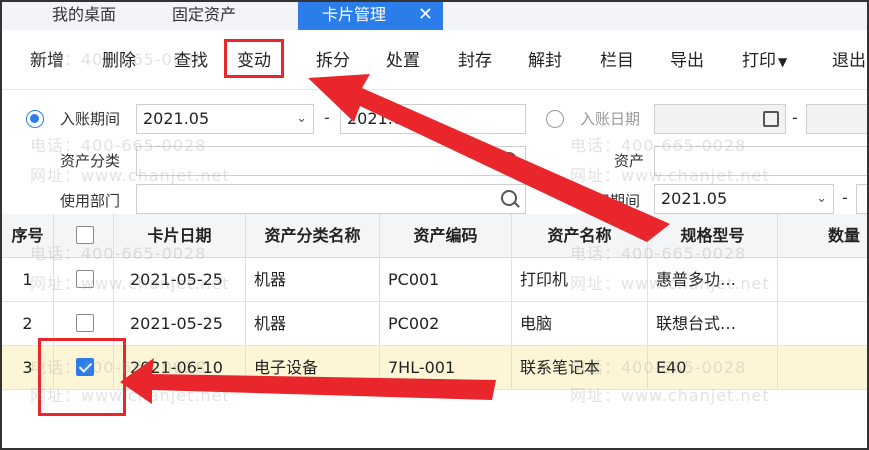 The height and width of the screenshot is (450, 869). I want to click on header-code: 资产编码, so click(446, 235).